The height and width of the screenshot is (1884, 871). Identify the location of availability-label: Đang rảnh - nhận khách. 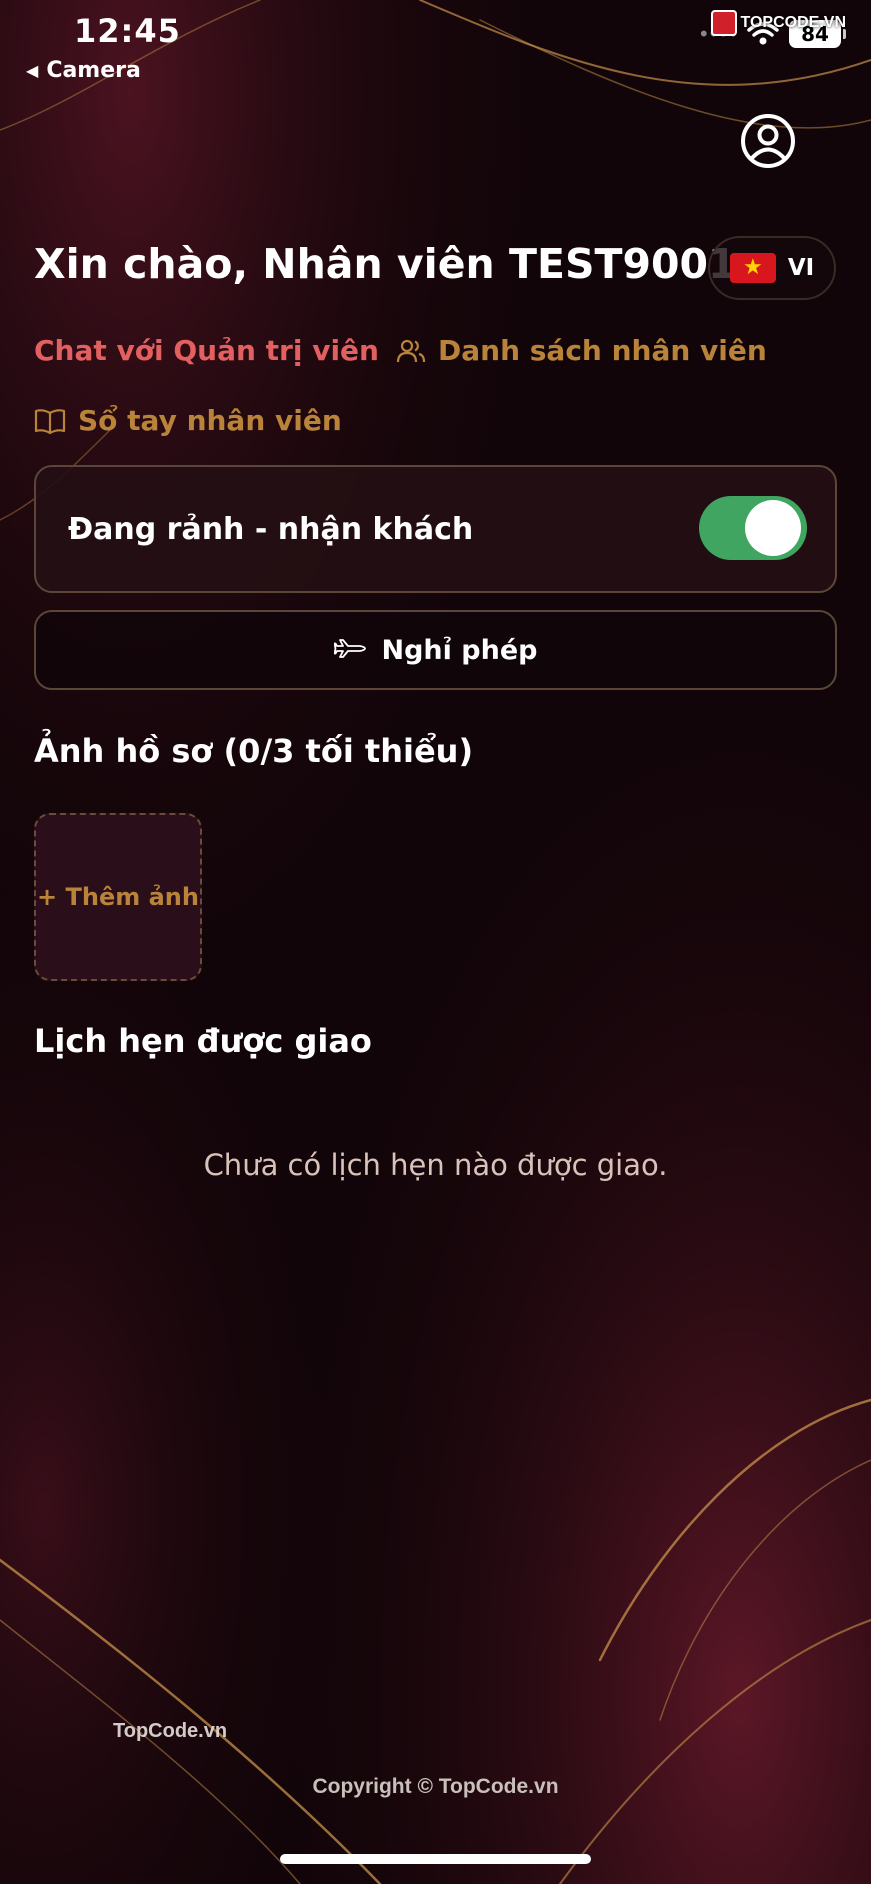
(271, 529).